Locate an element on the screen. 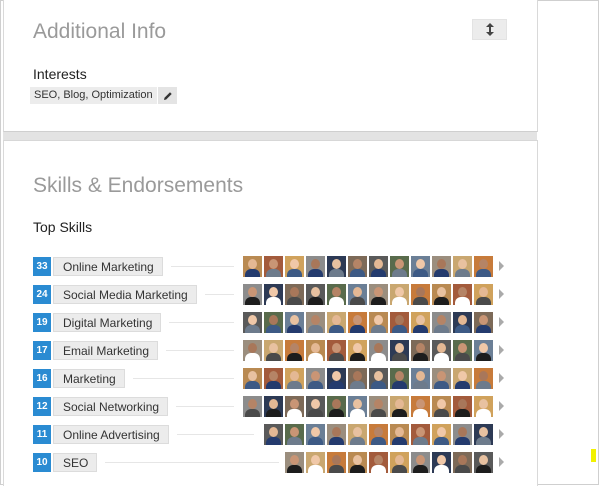 The width and height of the screenshot is (599, 486). skill-name: Social Networking is located at coordinates (111, 406).